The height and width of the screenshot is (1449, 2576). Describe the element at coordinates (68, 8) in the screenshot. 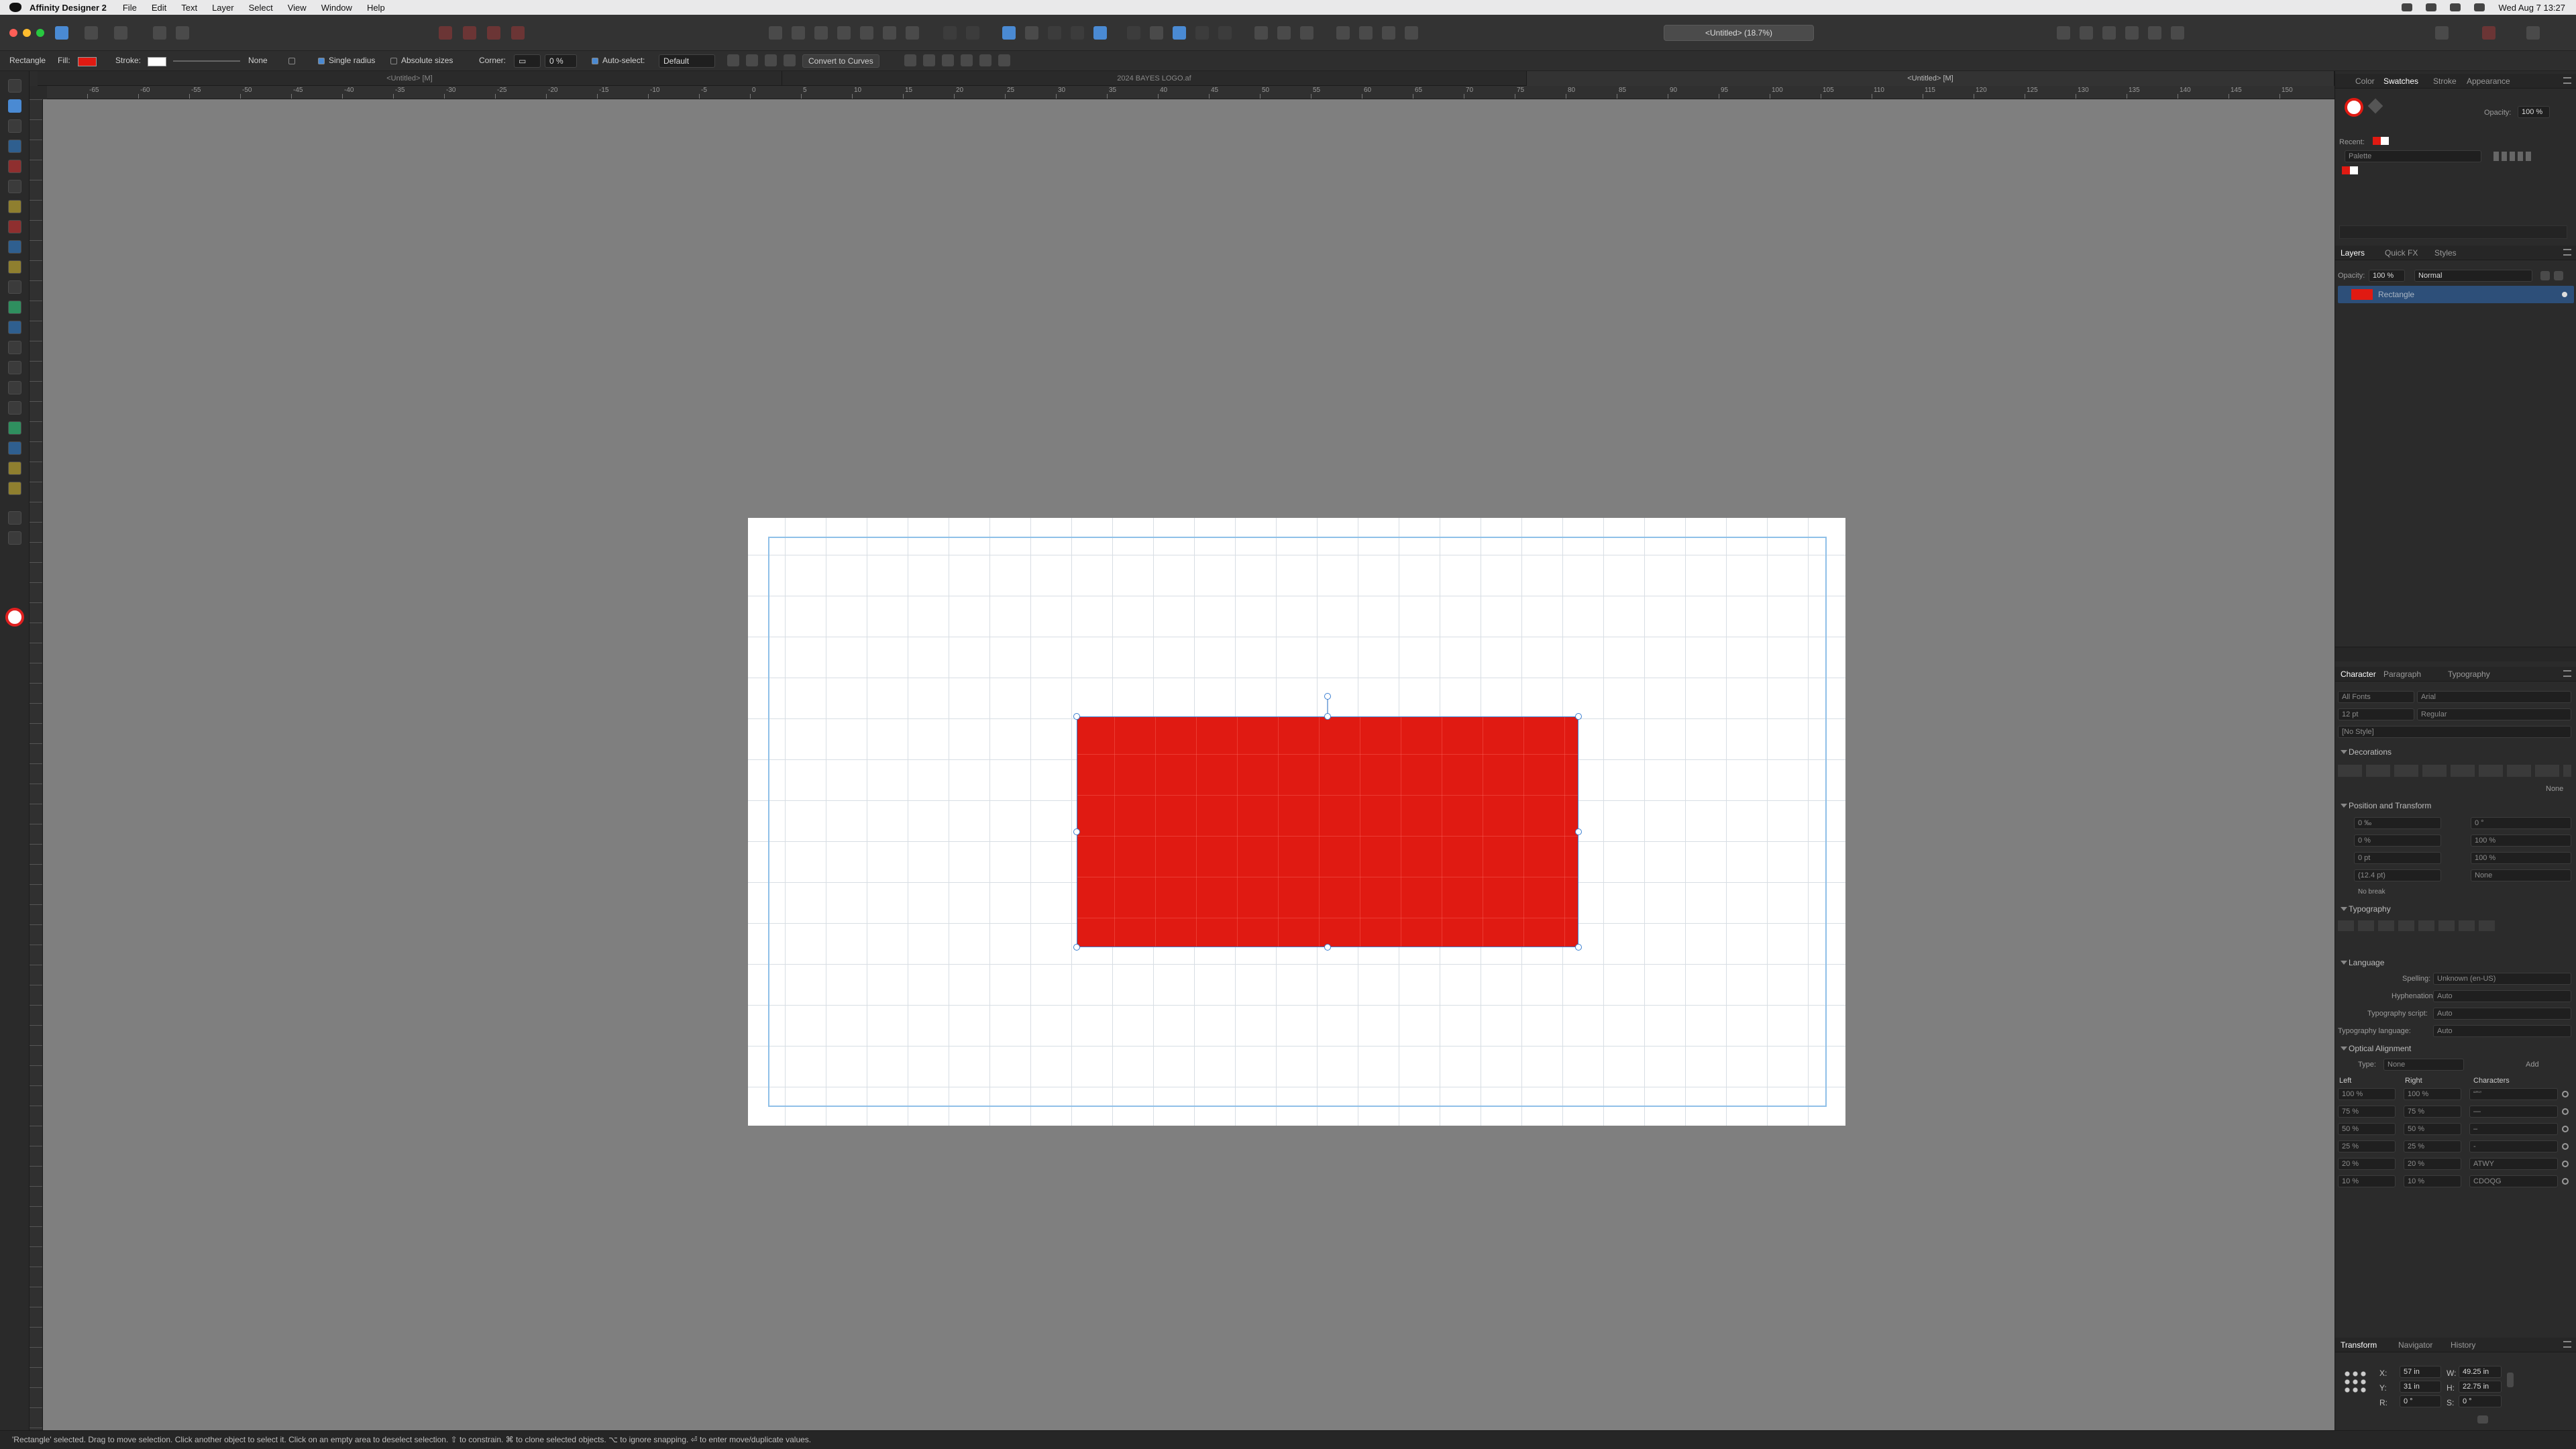

I see `app-menu: Affinity Designer 2` at that location.